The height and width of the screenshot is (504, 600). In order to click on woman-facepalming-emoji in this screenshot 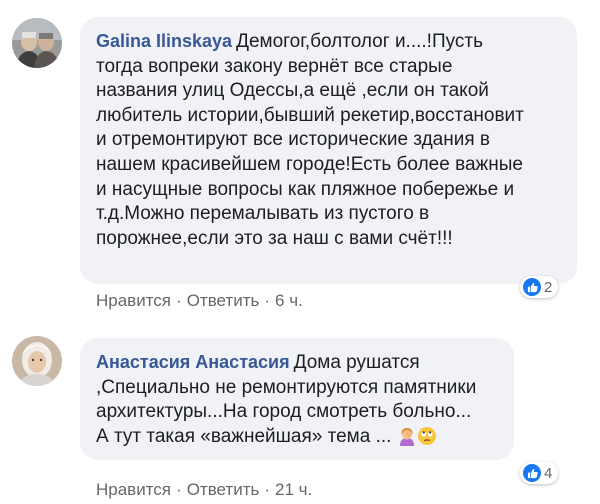, I will do `click(407, 436)`.